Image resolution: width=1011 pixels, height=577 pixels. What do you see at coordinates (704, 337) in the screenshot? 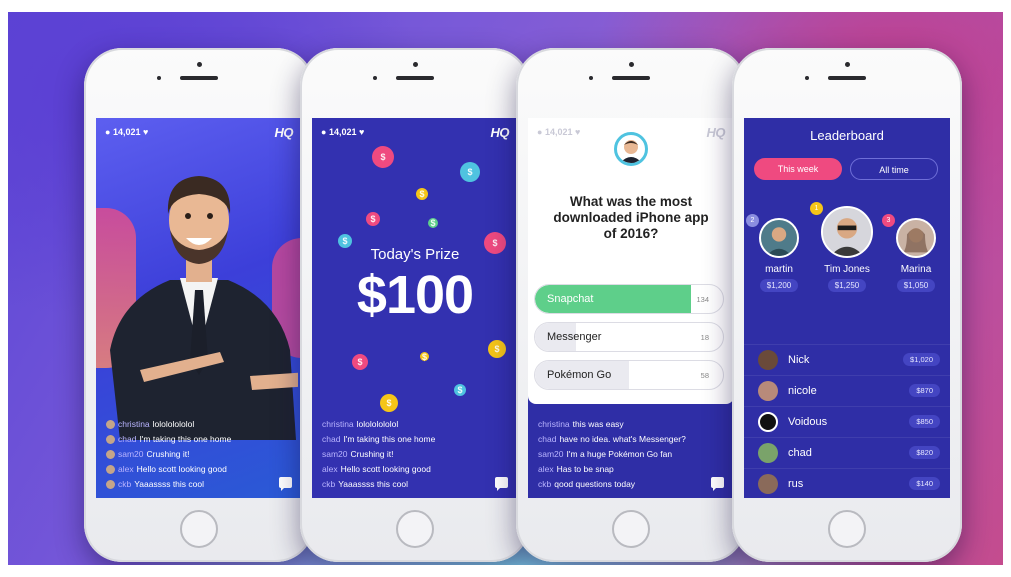
I see `answer-count: 18` at bounding box center [704, 337].